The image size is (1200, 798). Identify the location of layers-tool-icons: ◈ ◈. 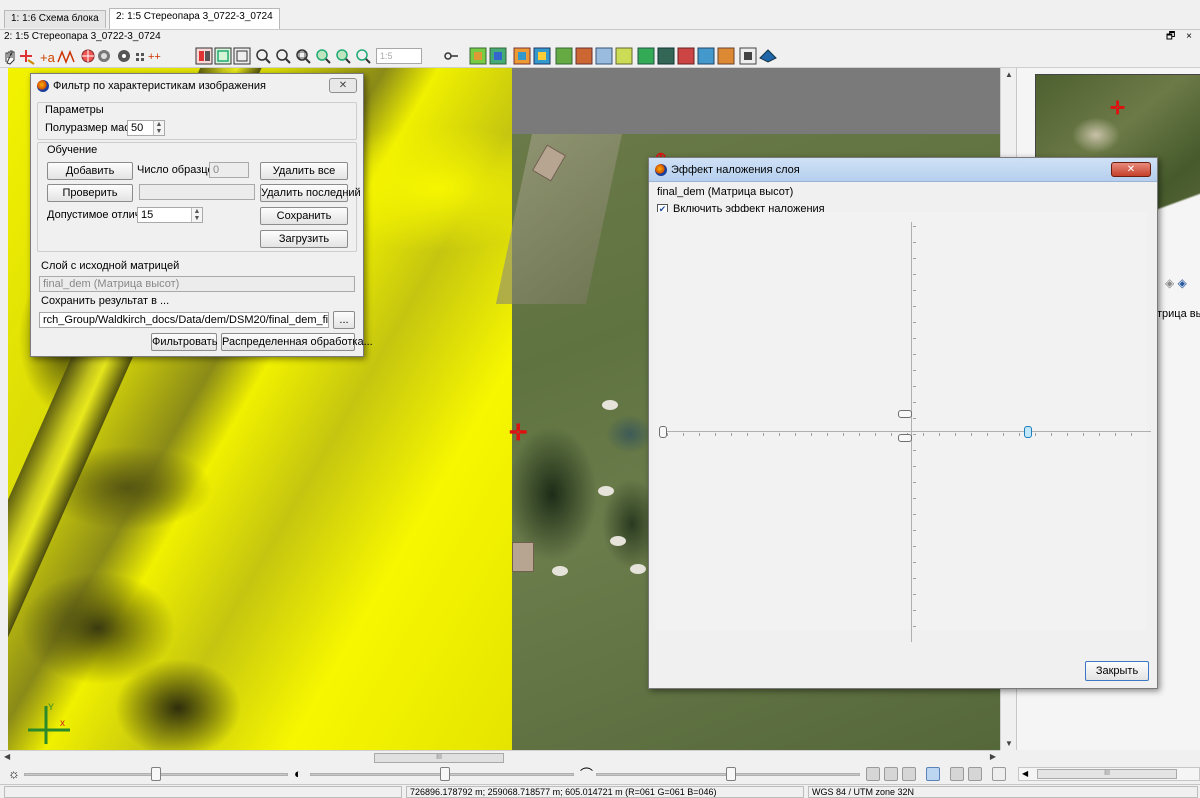
(1176, 283).